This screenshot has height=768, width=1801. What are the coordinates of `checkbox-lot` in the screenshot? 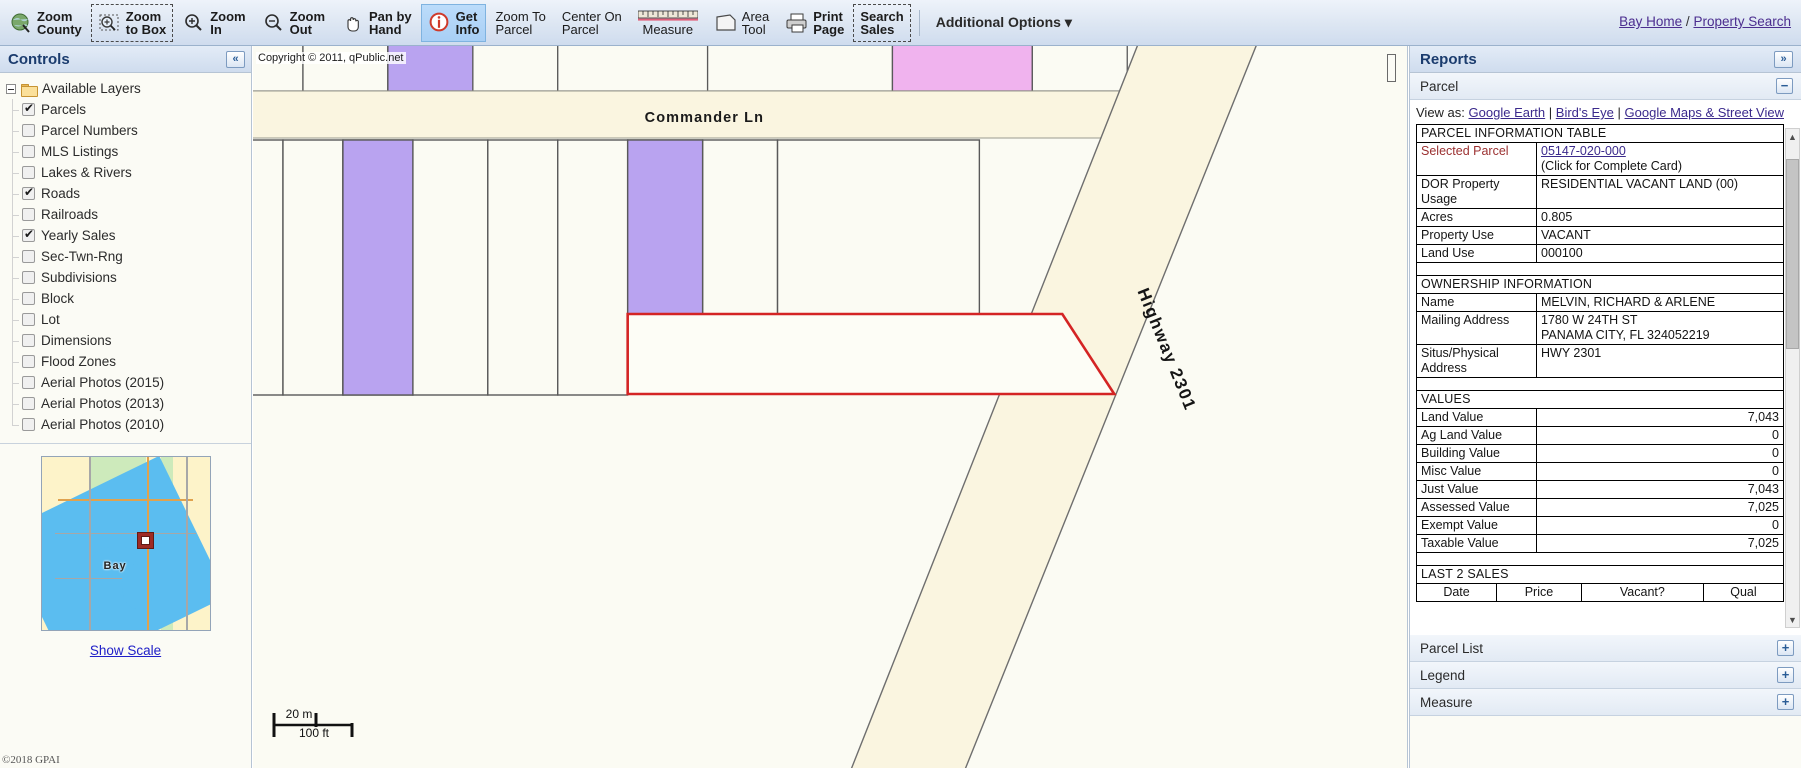 It's located at (28, 319).